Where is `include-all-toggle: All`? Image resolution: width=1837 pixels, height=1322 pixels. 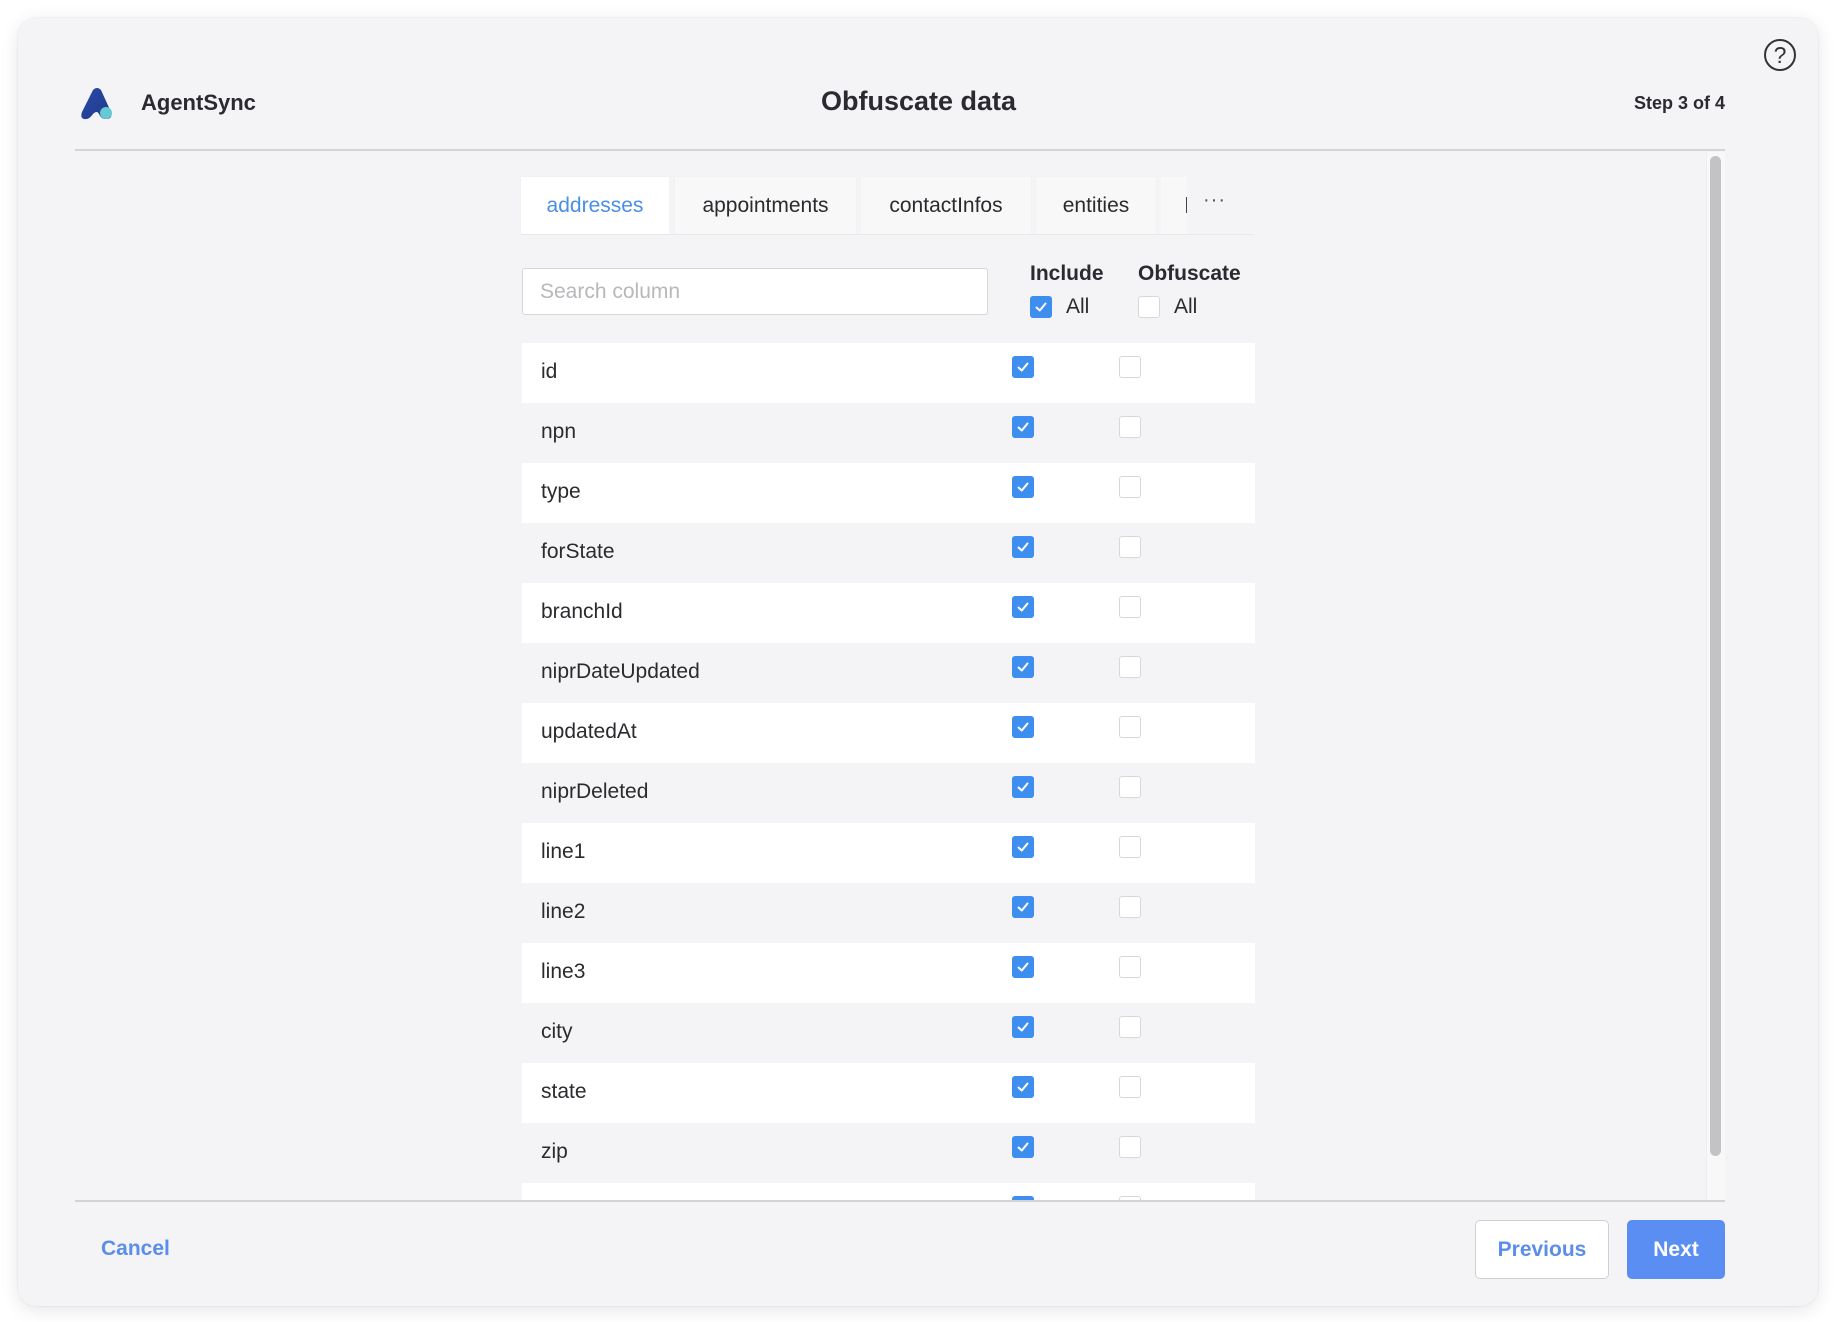
include-all-toggle: All is located at coordinates (1059, 307).